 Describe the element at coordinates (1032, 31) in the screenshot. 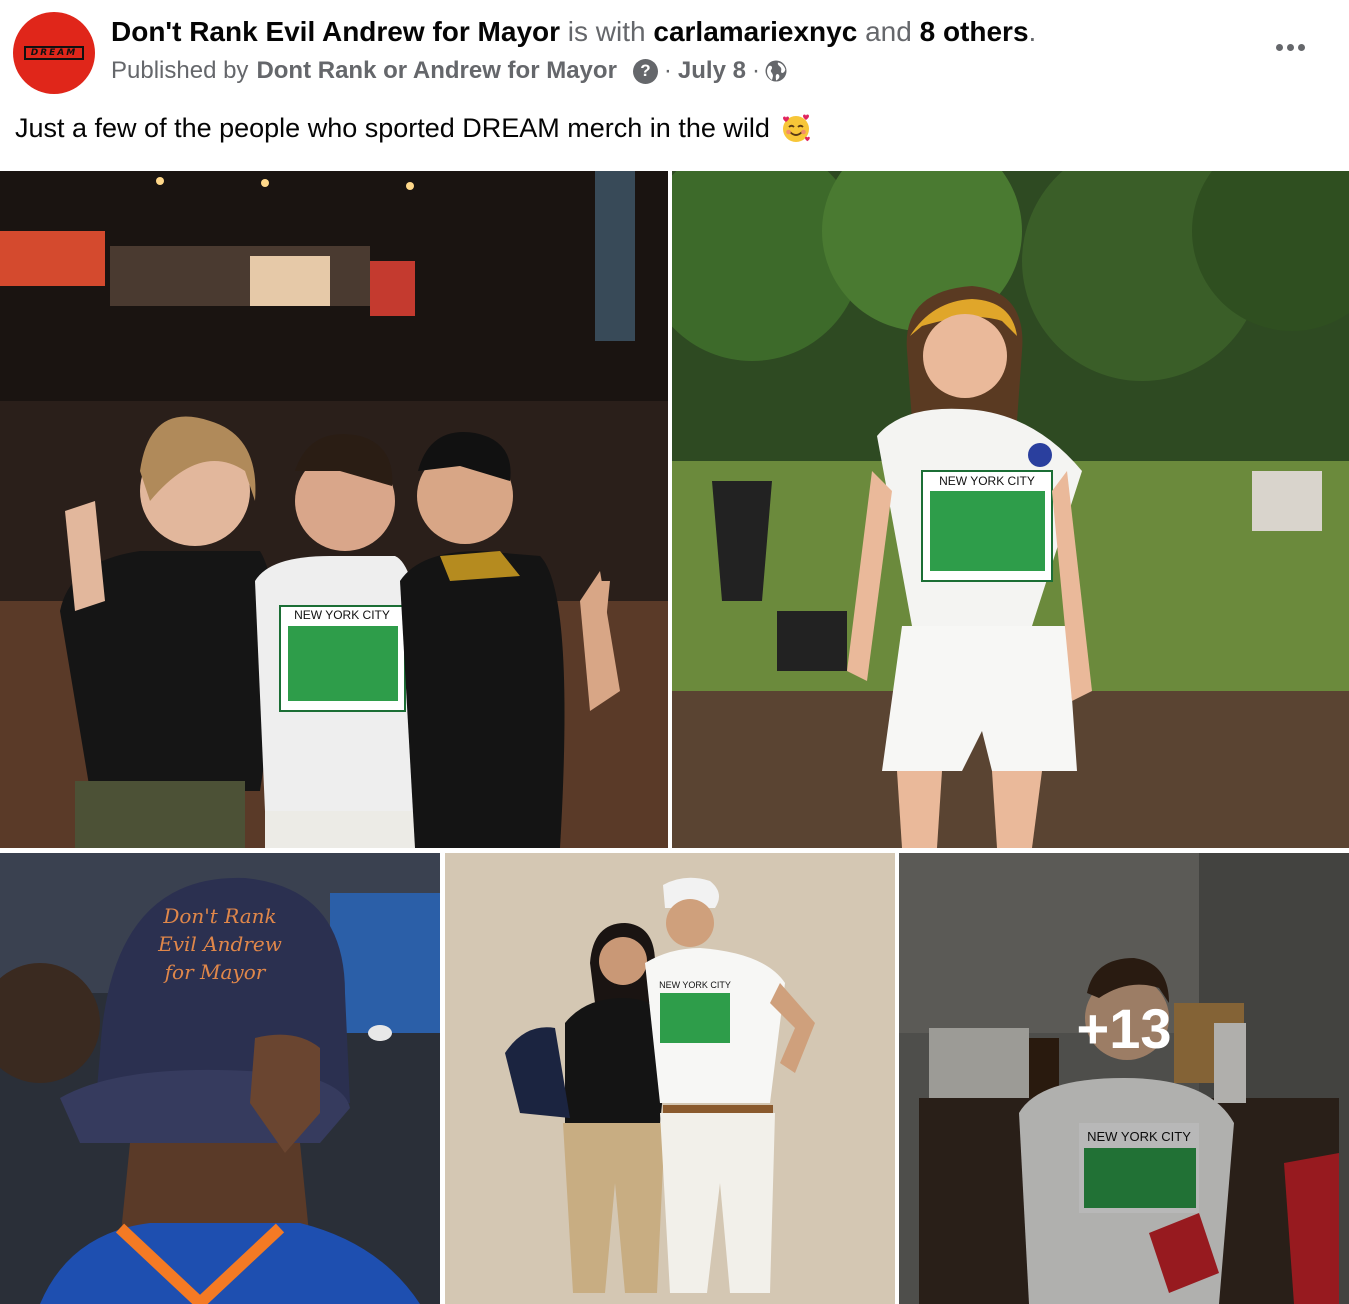

I see `title-period: .` at that location.